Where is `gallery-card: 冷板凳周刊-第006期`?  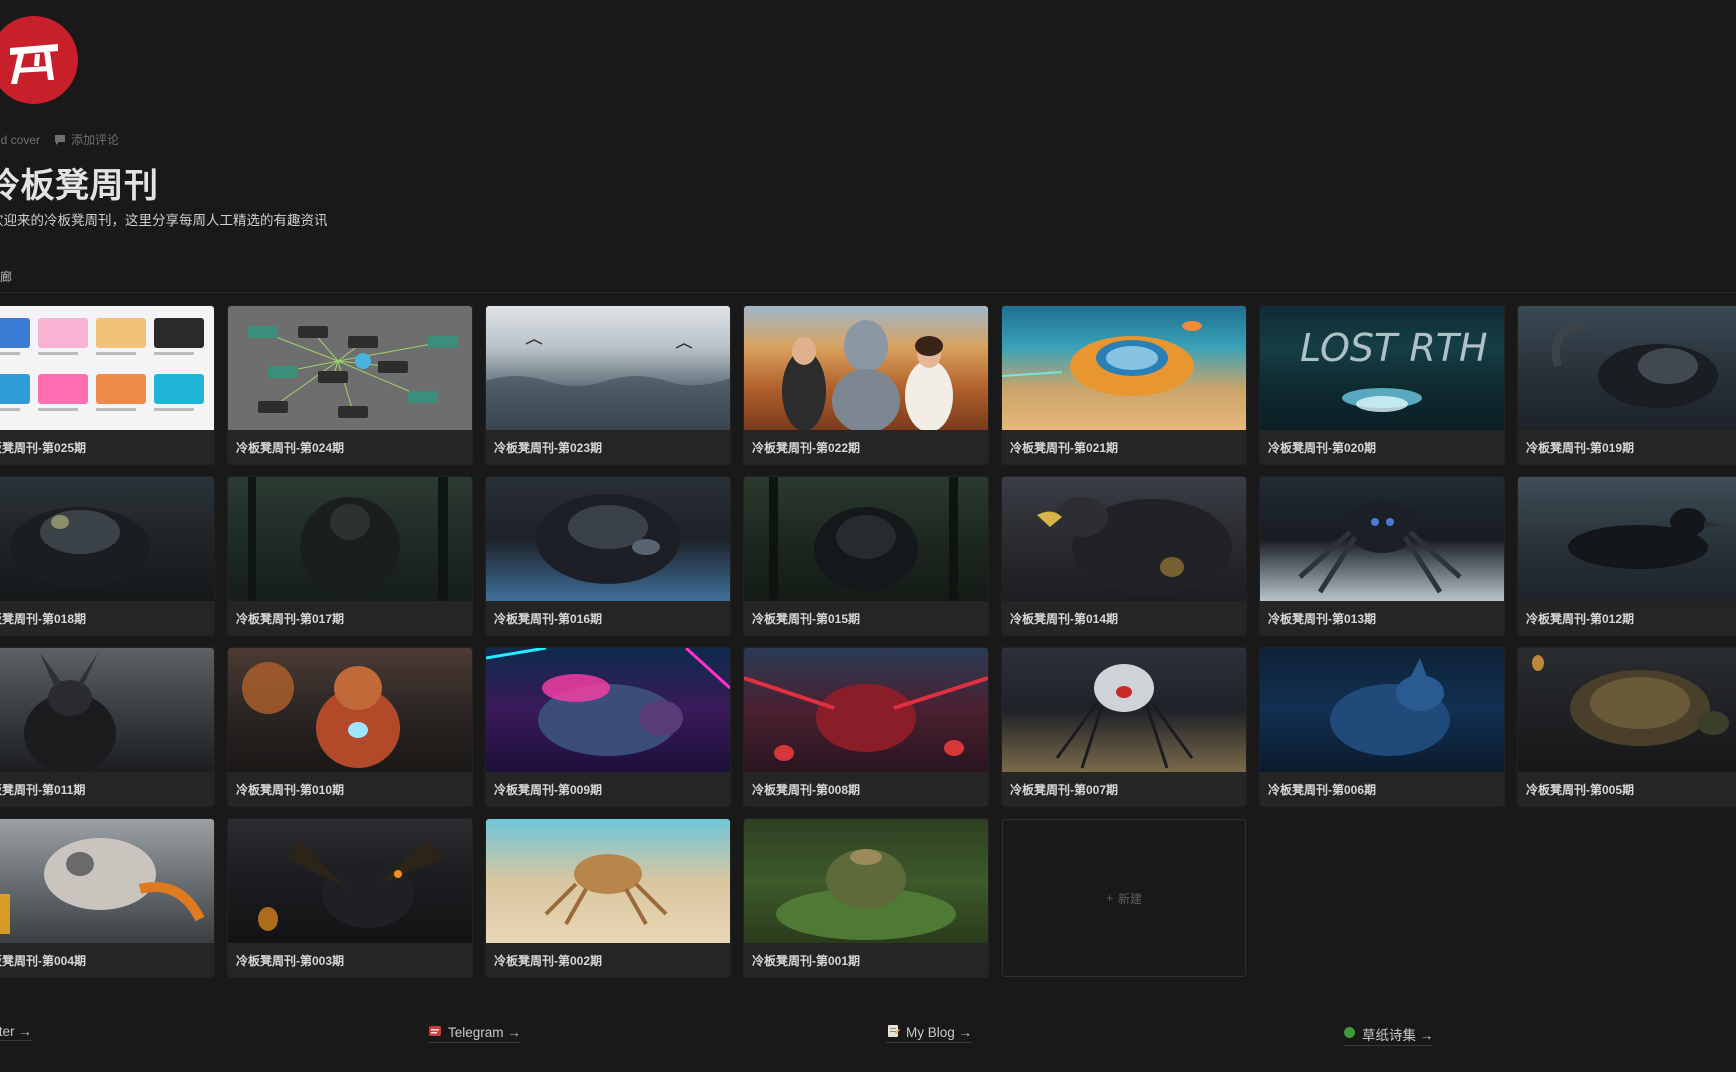 gallery-card: 冷板凳周刊-第006期 is located at coordinates (1382, 727).